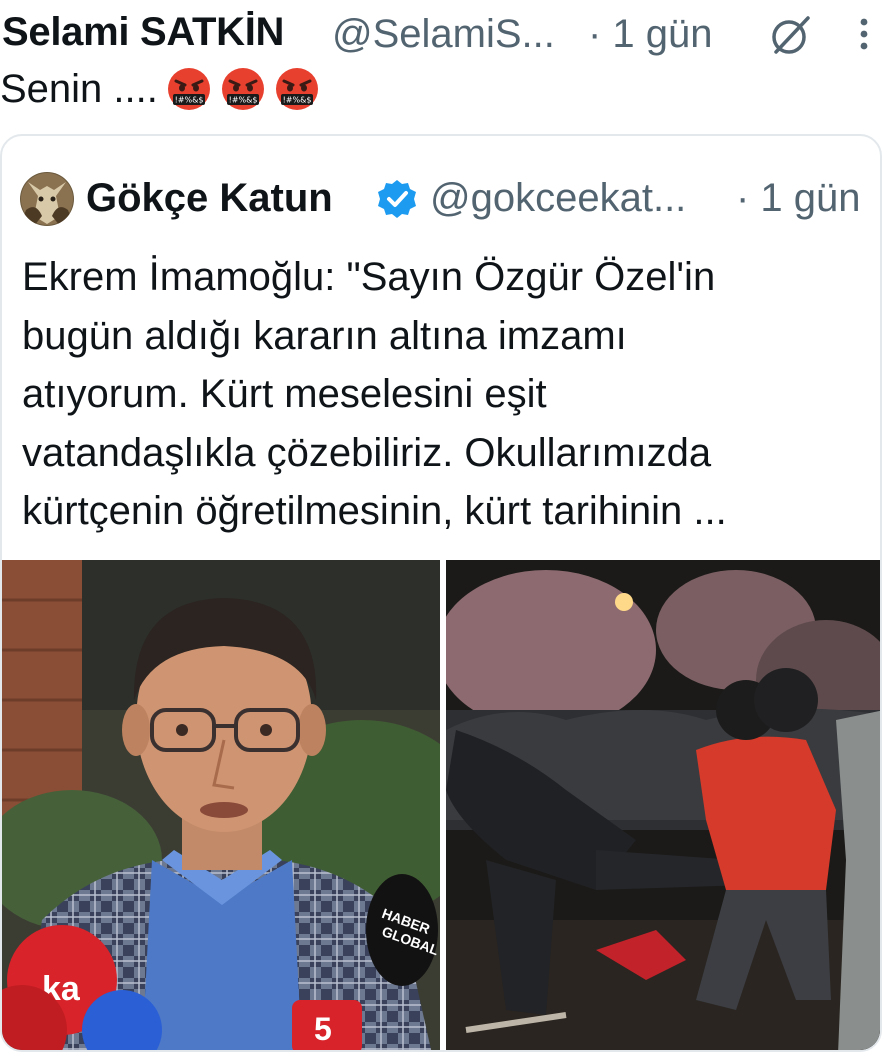 The width and height of the screenshot is (884, 1052). What do you see at coordinates (160, 89) in the screenshot?
I see `tweet-text: Senin .... !#%&$ !#%&$ !#%&$` at bounding box center [160, 89].